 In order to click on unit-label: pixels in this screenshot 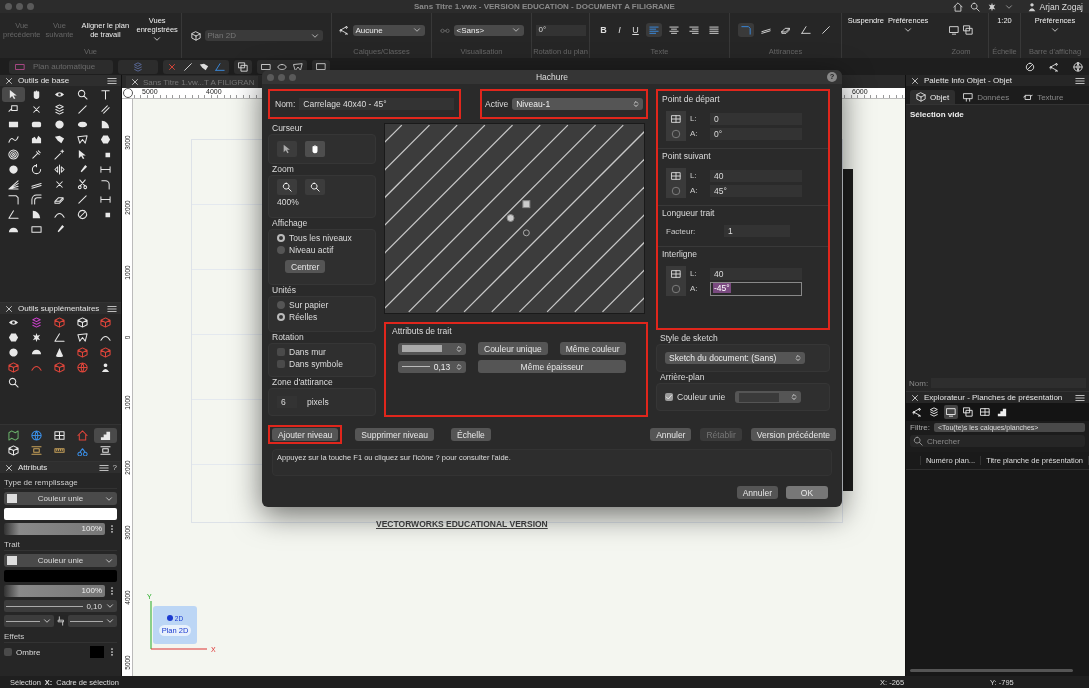, I will do `click(318, 402)`.